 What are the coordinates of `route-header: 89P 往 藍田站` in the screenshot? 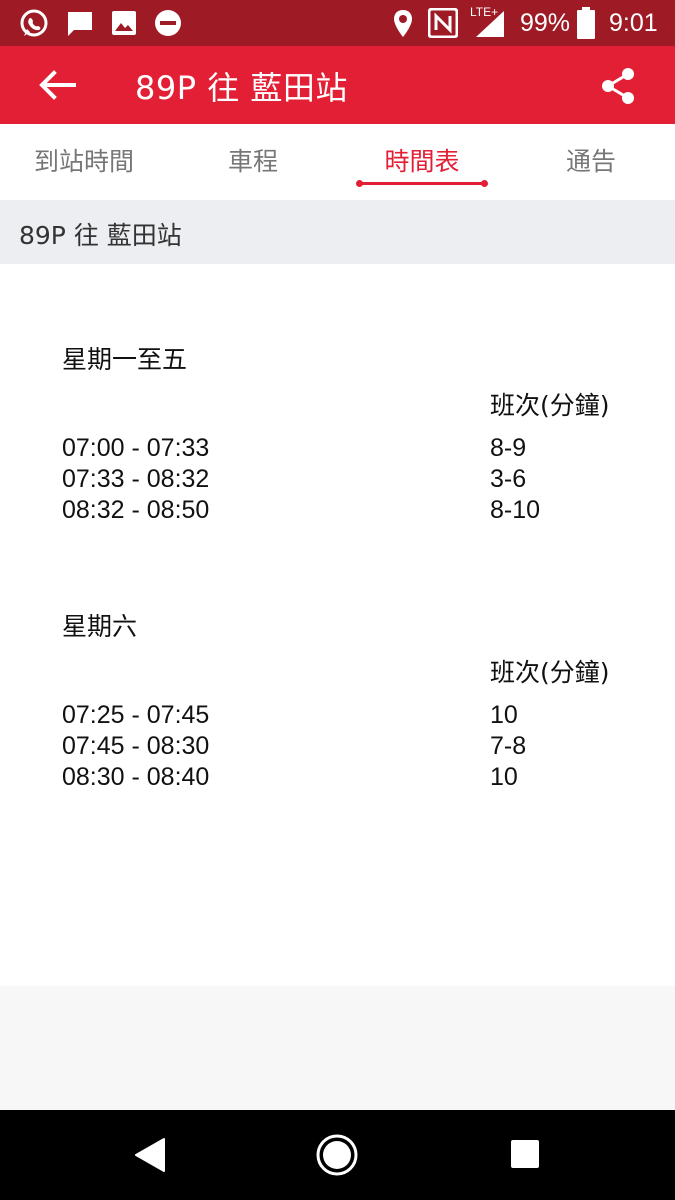 It's located at (337, 232).